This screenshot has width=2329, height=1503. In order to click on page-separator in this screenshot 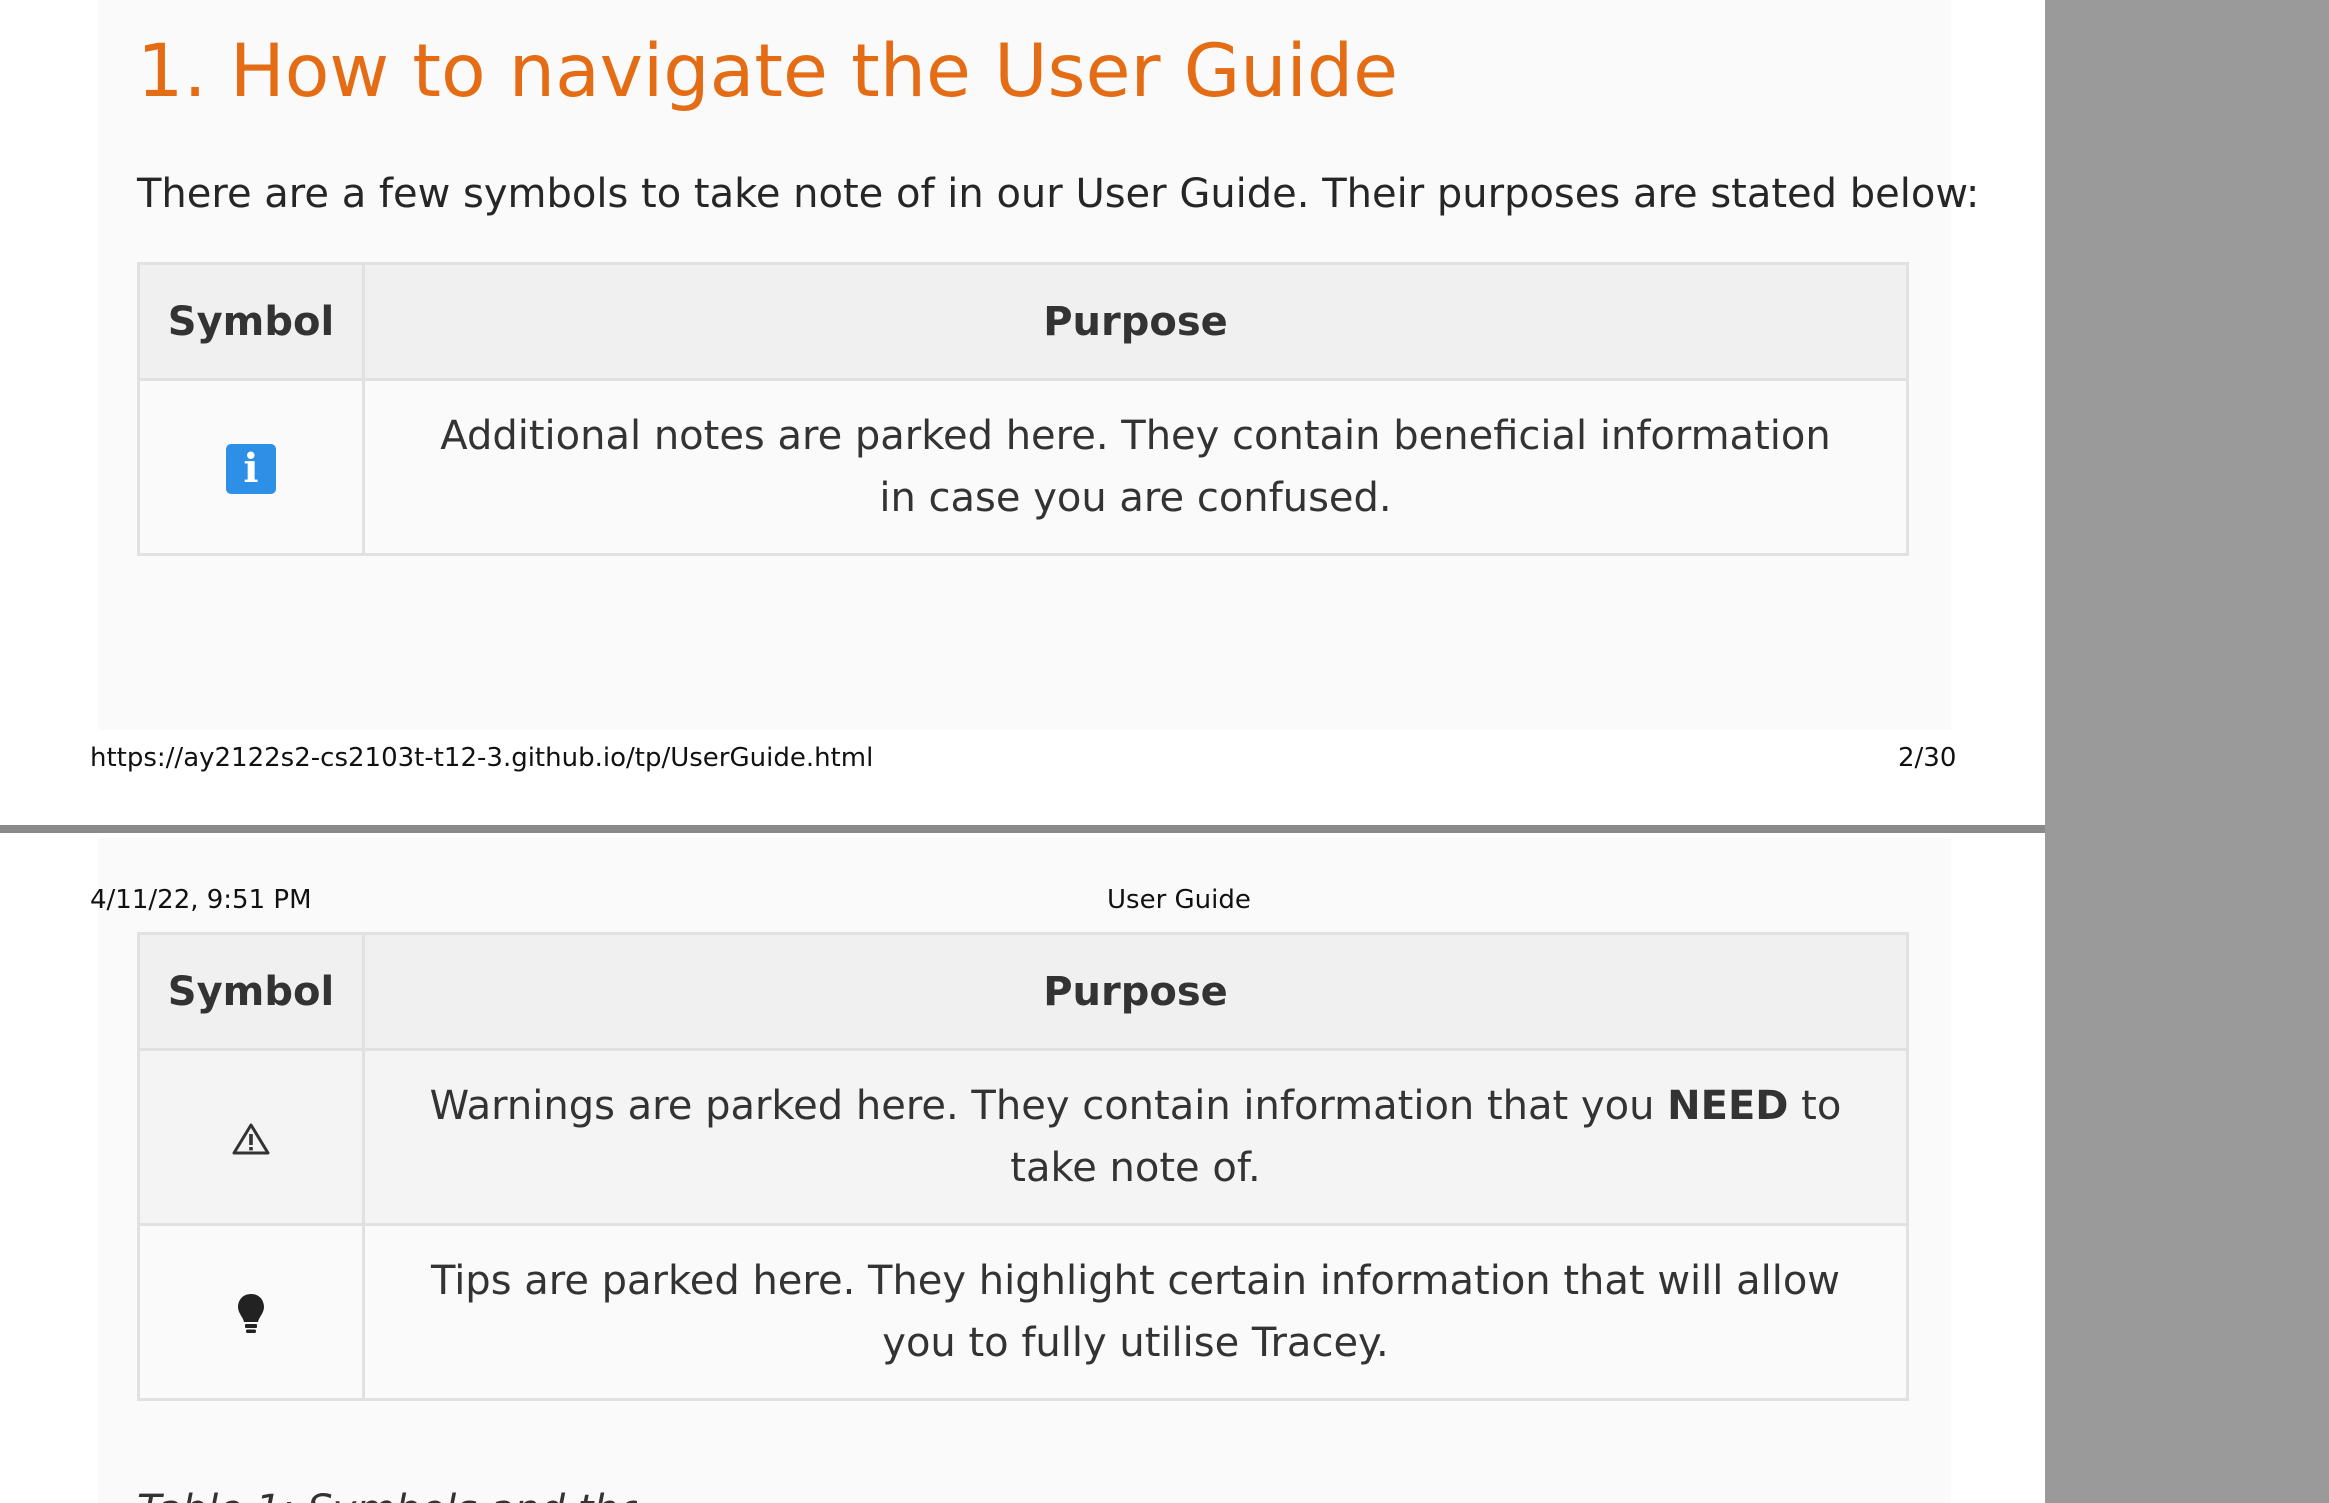, I will do `click(1022, 829)`.